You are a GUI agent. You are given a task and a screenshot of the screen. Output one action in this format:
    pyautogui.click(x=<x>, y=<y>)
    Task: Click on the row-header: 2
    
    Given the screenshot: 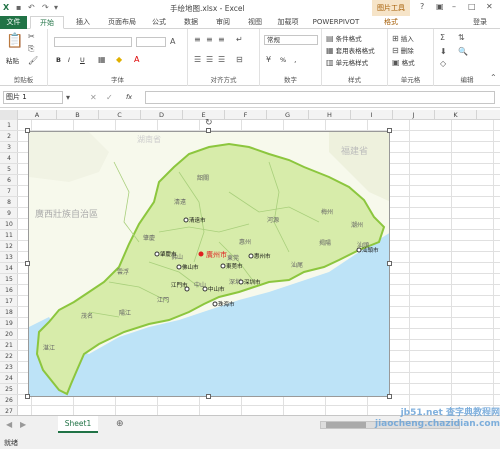 What is the action you would take?
    pyautogui.click(x=9, y=136)
    